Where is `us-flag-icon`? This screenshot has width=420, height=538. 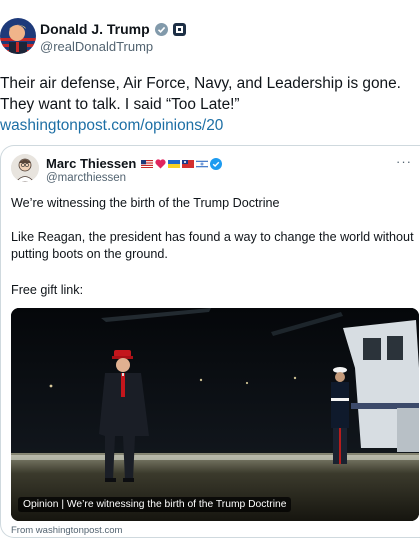 us-flag-icon is located at coordinates (147, 163).